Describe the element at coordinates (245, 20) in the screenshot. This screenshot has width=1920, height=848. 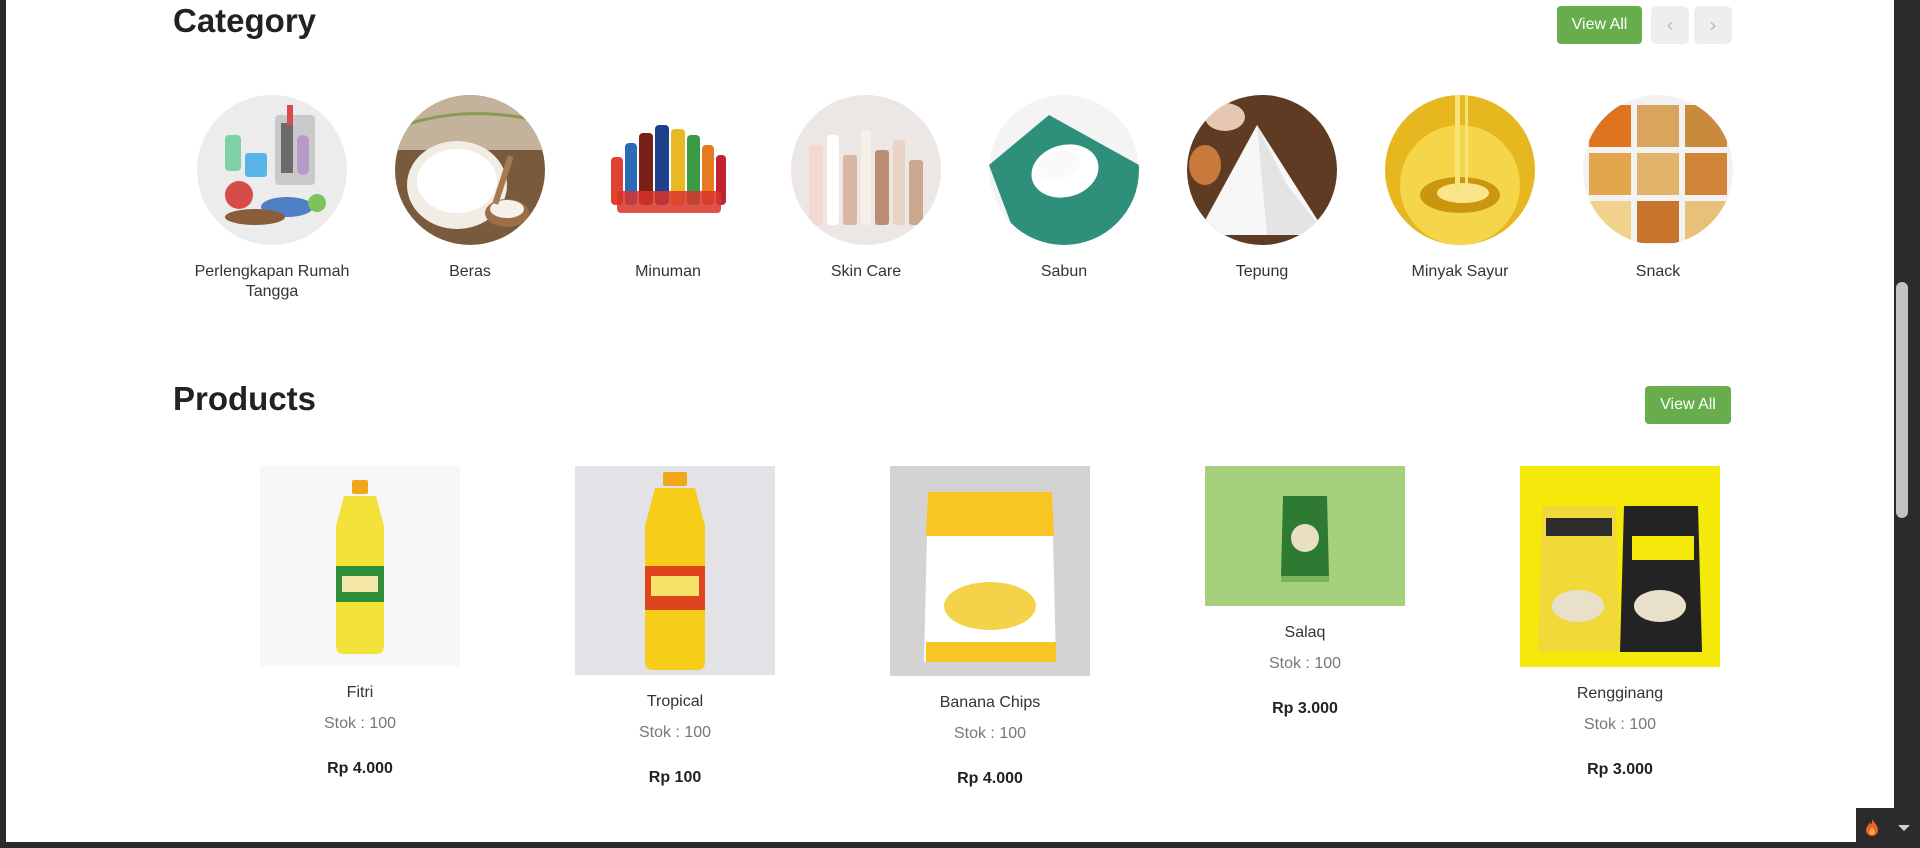
I see `category-title: Category` at that location.